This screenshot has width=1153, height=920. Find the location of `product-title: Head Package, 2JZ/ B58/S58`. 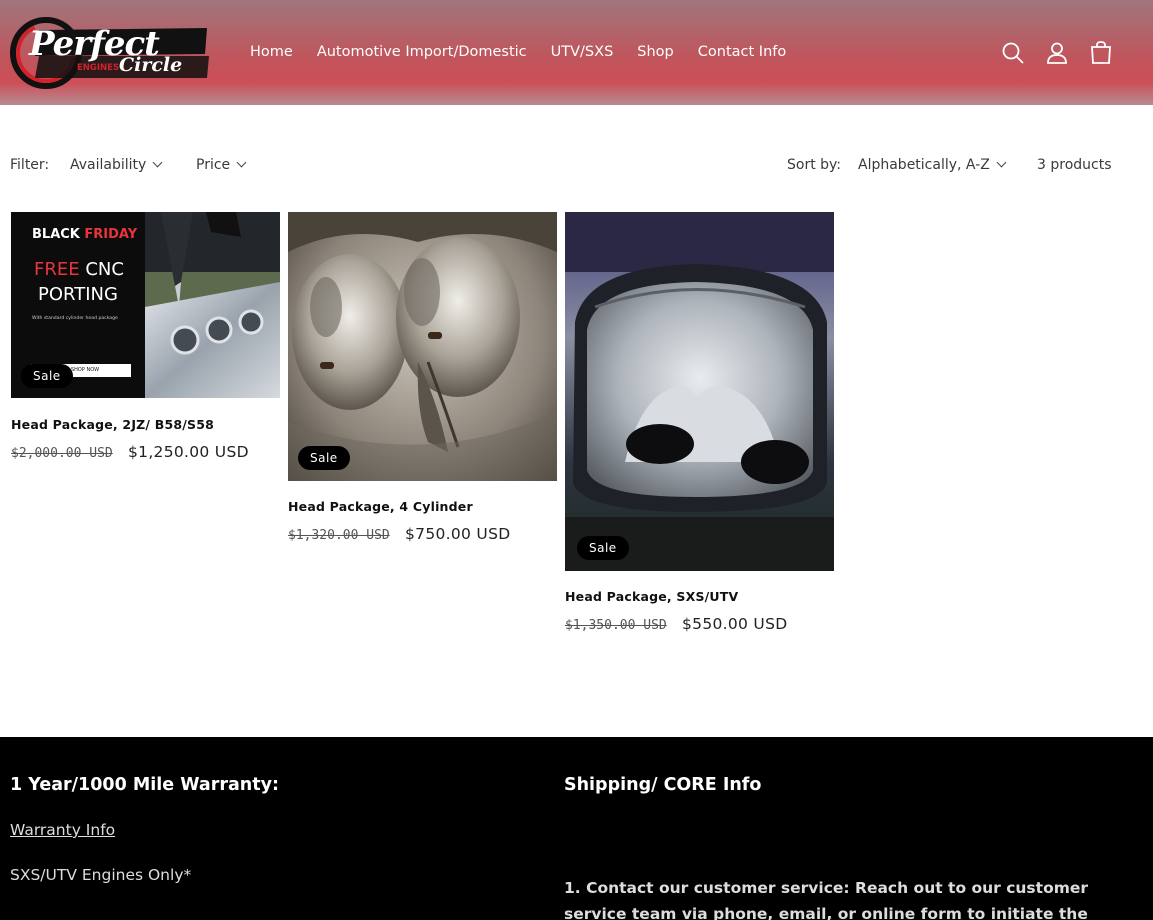

product-title: Head Package, 2JZ/ B58/S58 is located at coordinates (112, 424).